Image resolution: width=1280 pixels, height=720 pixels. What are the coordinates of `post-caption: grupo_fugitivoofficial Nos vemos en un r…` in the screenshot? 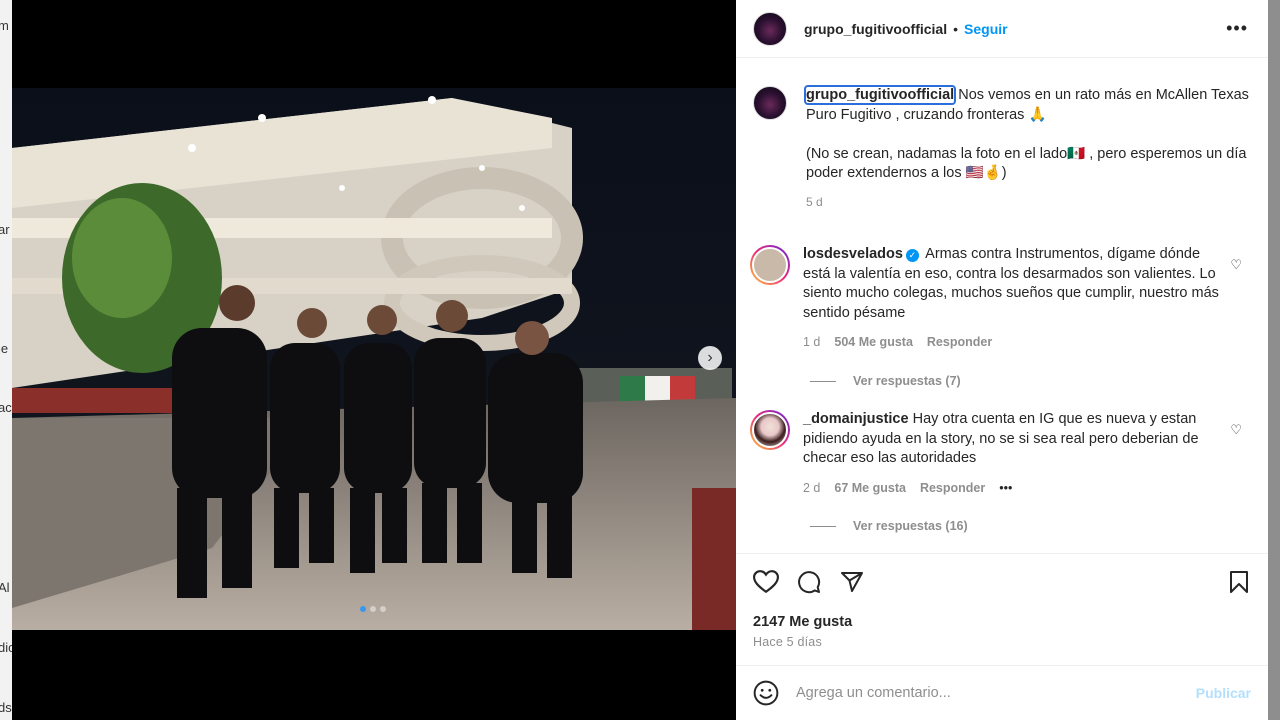 It's located at (1003, 149).